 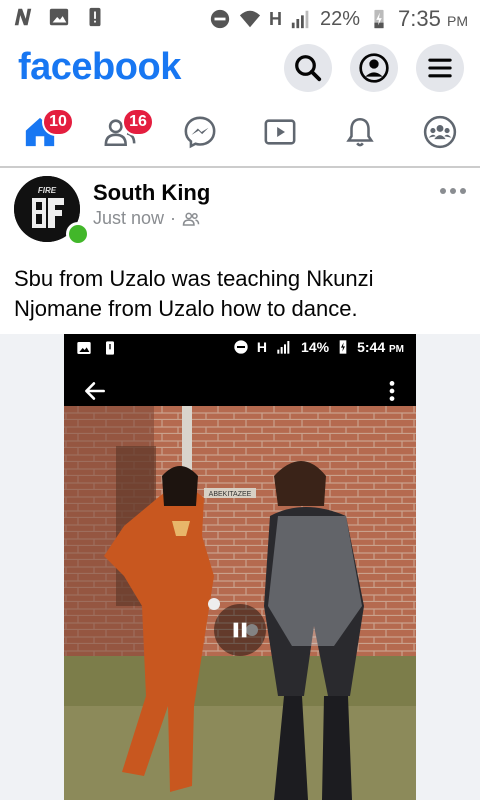 I want to click on online-indicator, so click(x=78, y=234).